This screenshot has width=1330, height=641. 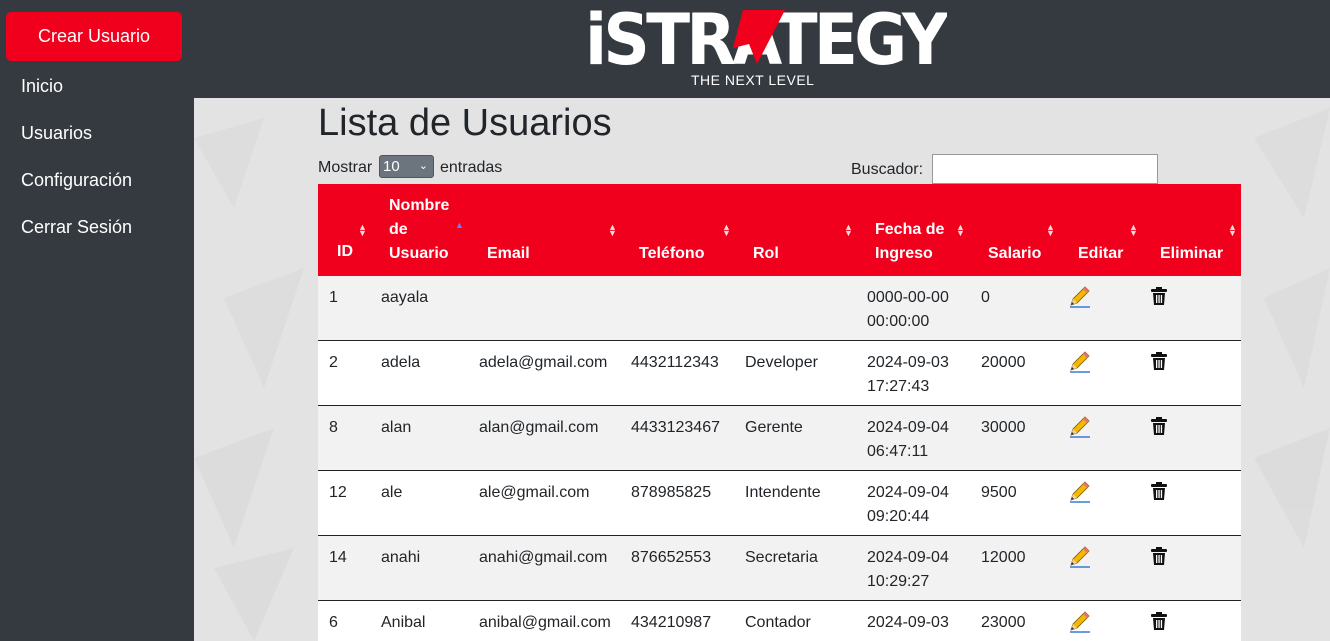 I want to click on create-user-button: Crear Usuario, so click(x=94, y=36).